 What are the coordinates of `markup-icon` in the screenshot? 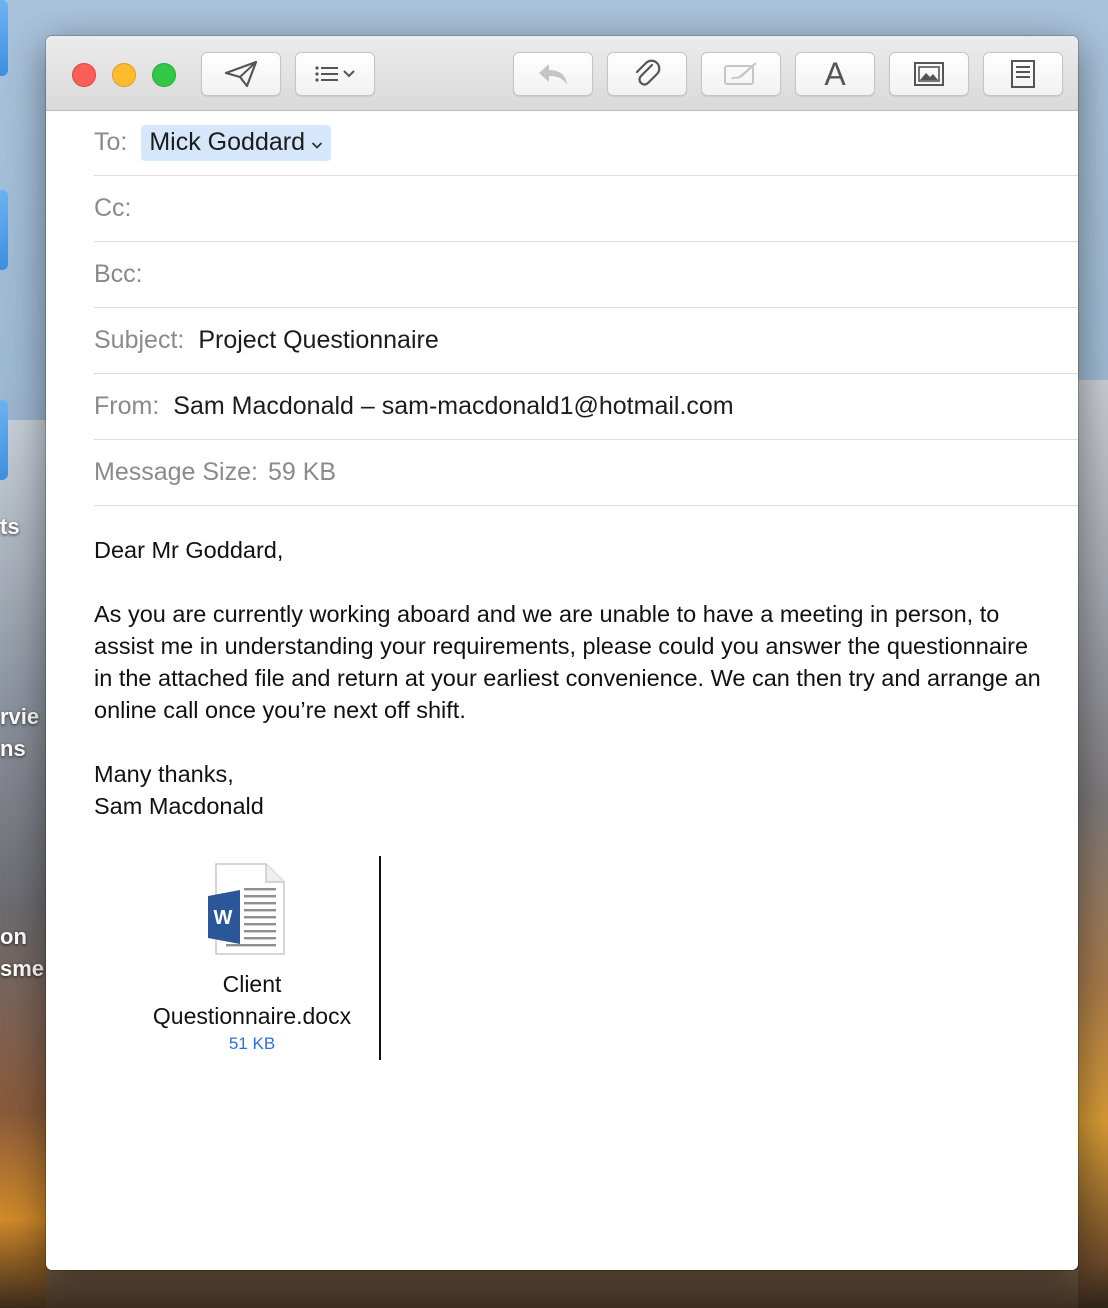 It's located at (741, 74).